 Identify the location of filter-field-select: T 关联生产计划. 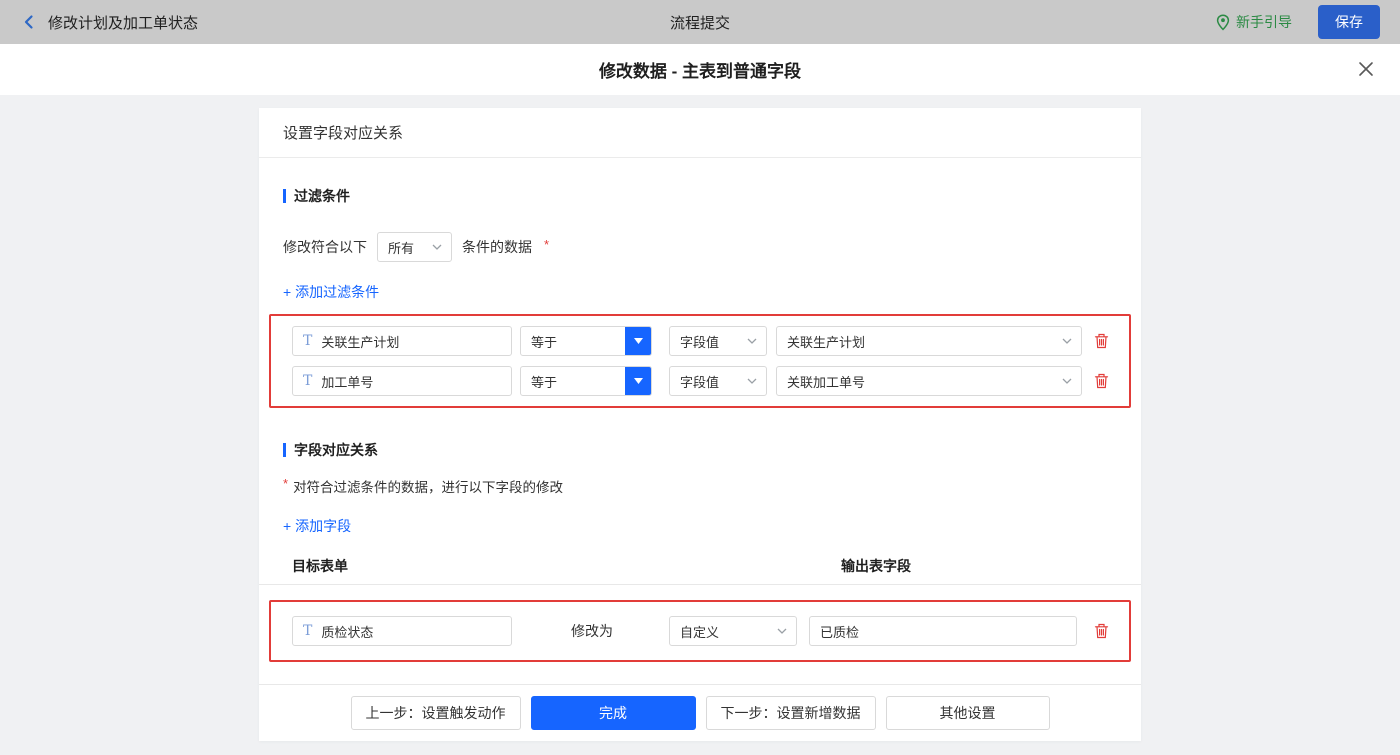
(402, 341).